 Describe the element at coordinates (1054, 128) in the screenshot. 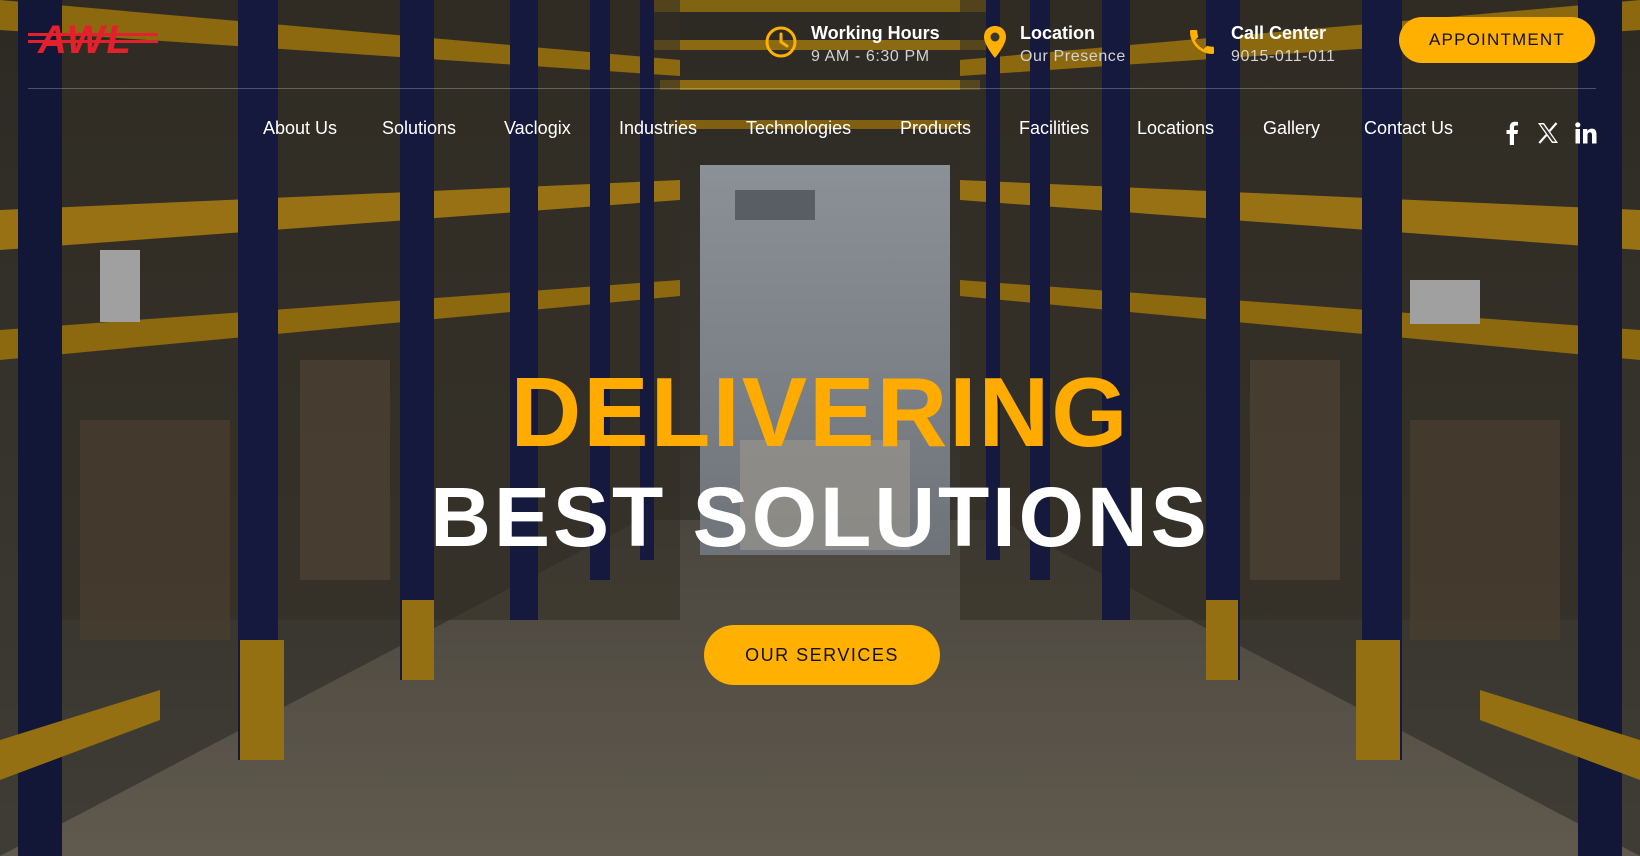

I see `nav-facilities: Facilities` at that location.